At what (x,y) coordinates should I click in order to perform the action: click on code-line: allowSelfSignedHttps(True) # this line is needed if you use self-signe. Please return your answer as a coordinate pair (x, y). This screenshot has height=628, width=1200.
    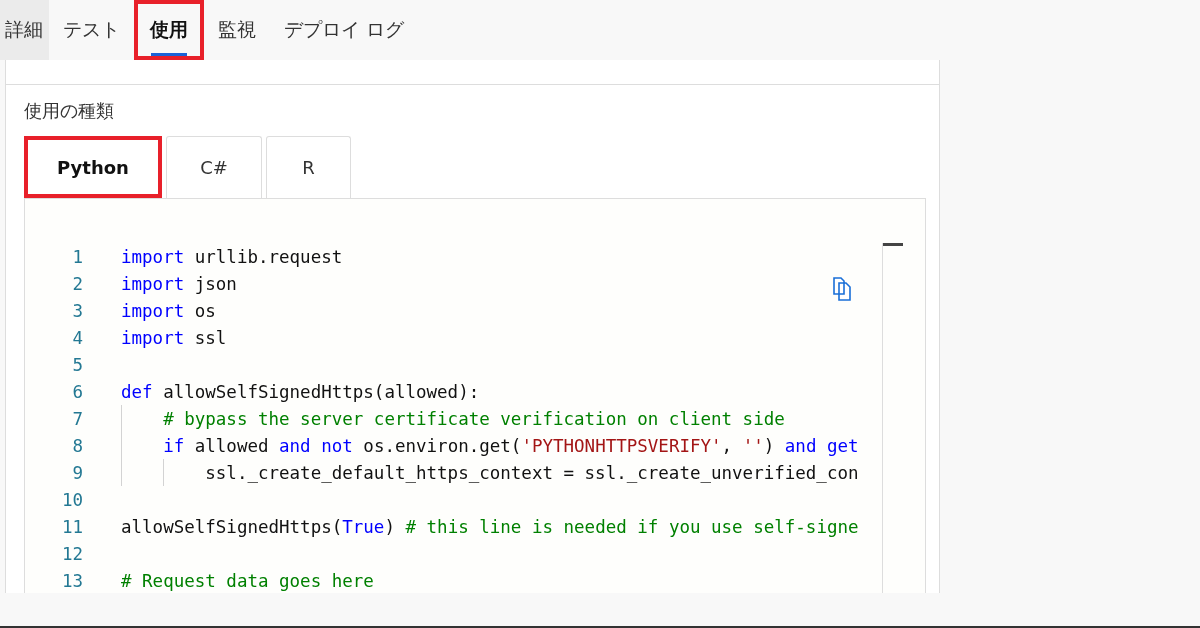
    Looking at the image, I should click on (490, 526).